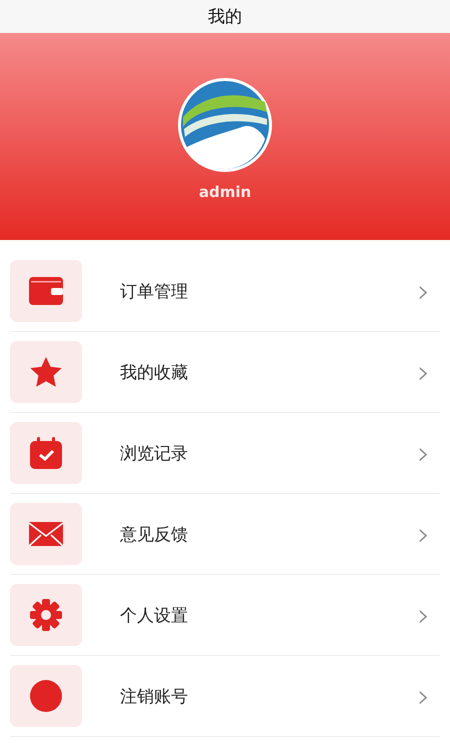 The width and height of the screenshot is (450, 750). I want to click on calendar-icon, so click(46, 453).